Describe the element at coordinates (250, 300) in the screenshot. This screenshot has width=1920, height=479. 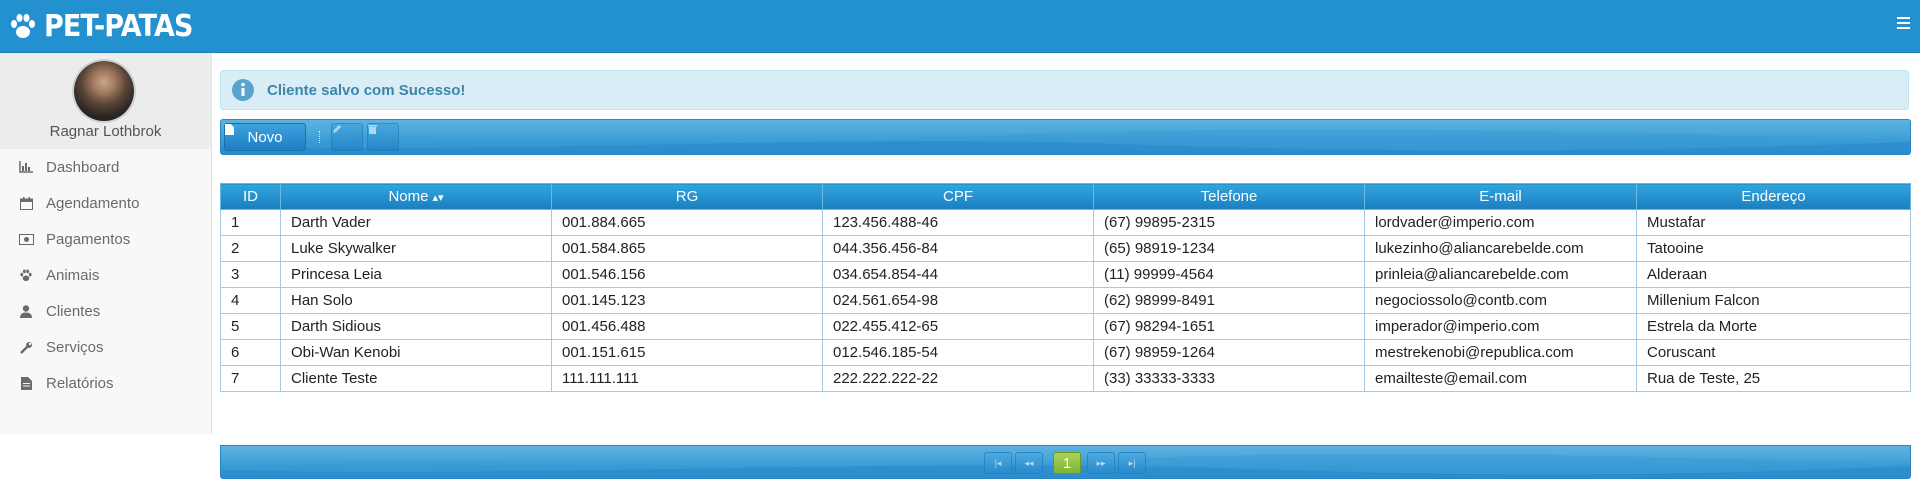
I see `cell-id: 4` at that location.